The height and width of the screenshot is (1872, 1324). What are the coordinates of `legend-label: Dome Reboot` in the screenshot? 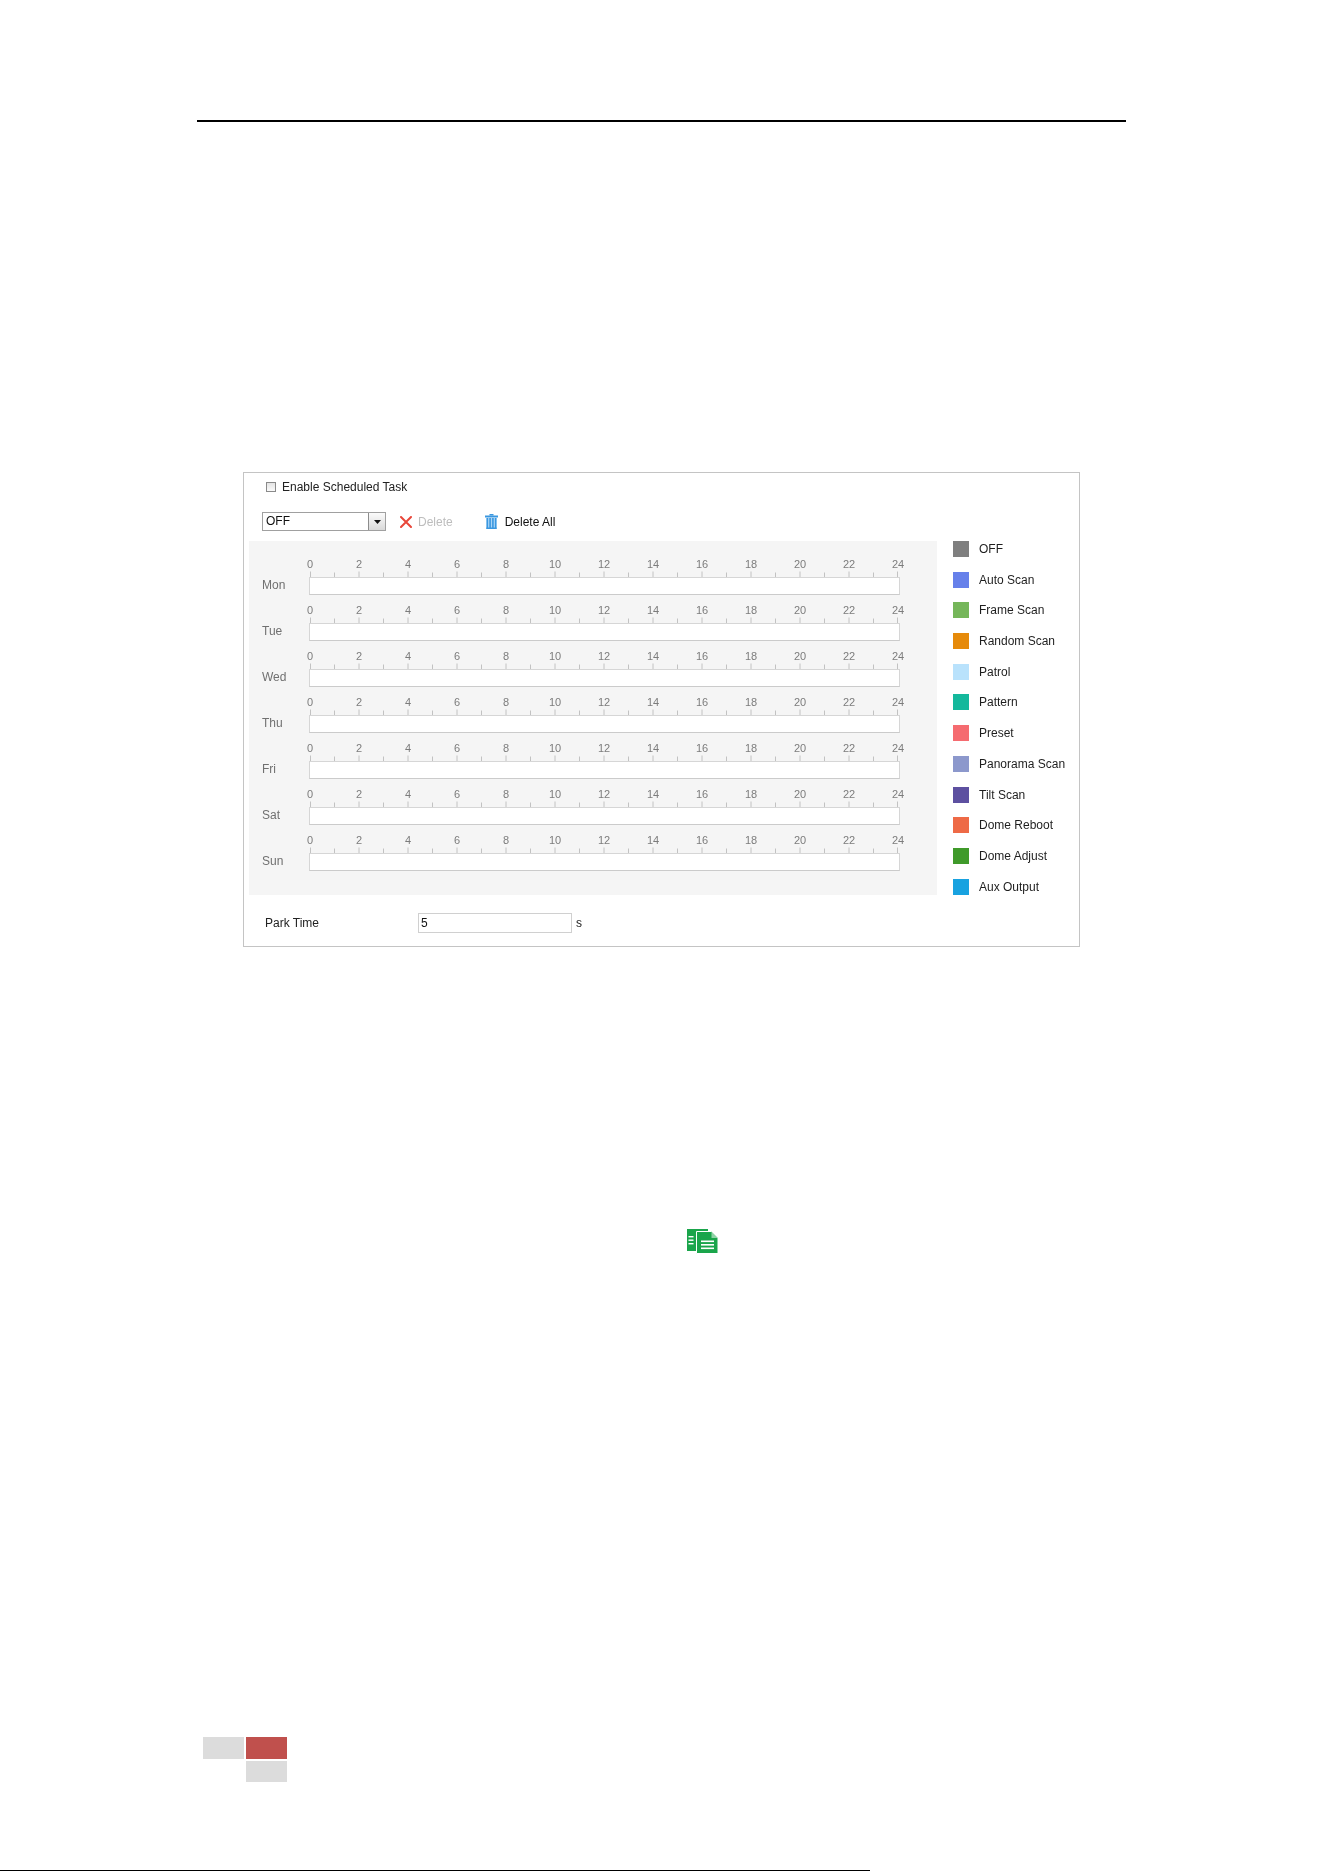 It's located at (1016, 825).